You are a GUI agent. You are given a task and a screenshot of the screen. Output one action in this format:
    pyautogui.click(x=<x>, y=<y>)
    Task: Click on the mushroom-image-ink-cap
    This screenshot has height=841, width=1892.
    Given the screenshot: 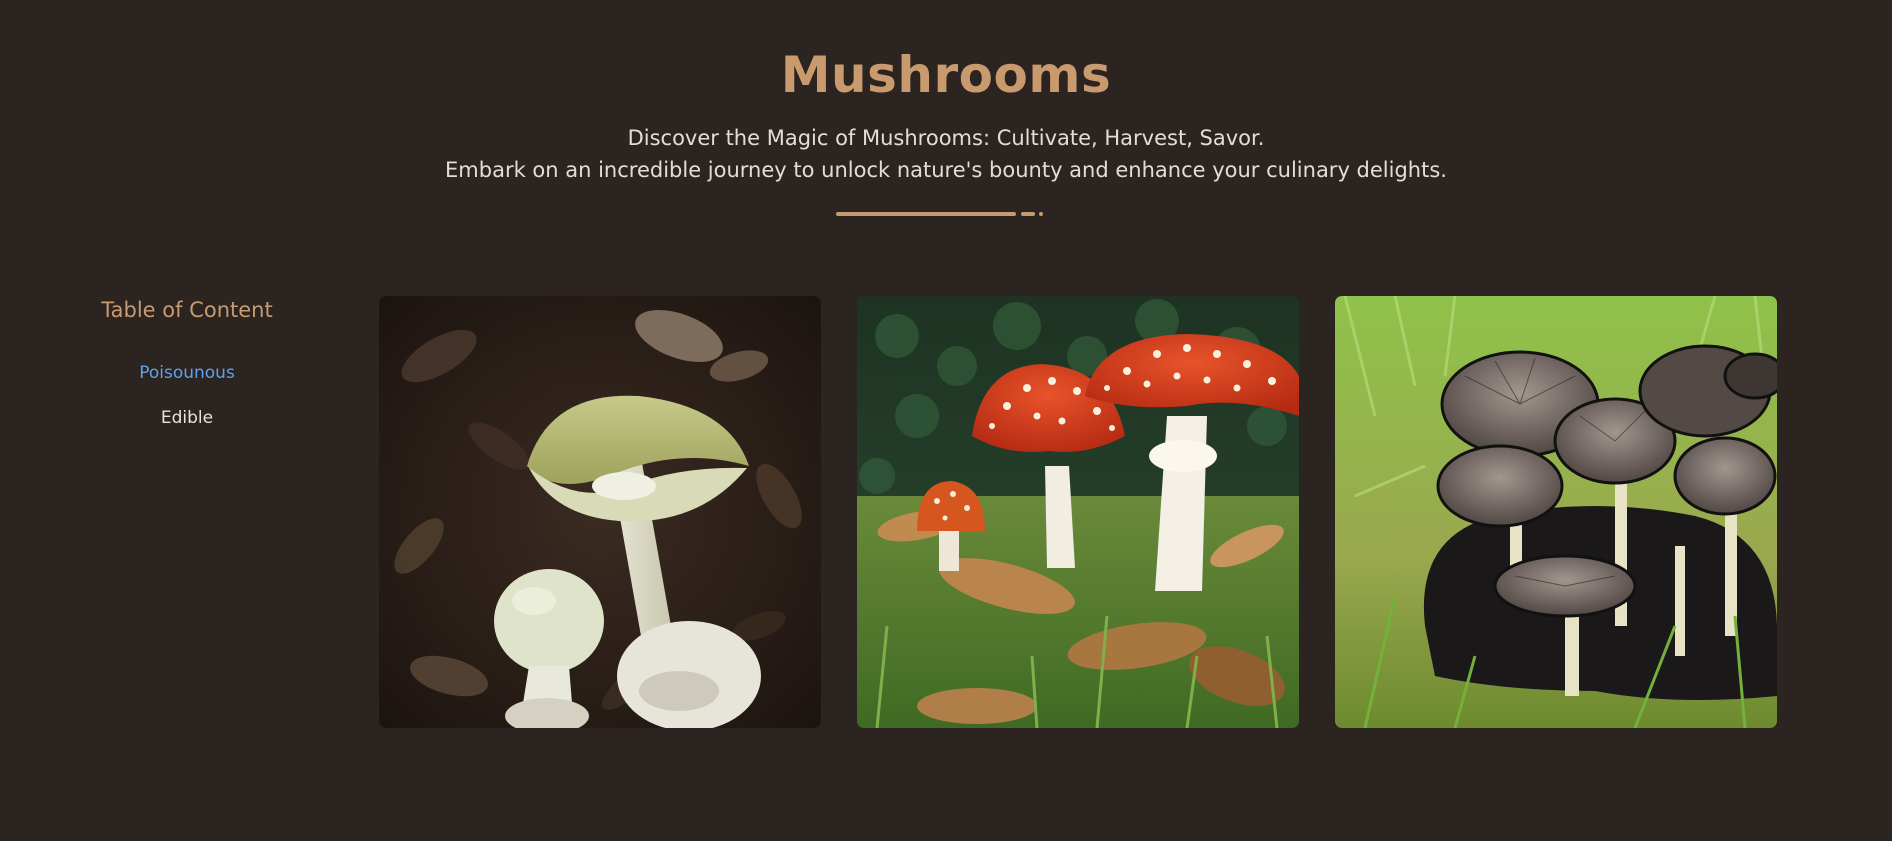 What is the action you would take?
    pyautogui.click(x=1556, y=512)
    